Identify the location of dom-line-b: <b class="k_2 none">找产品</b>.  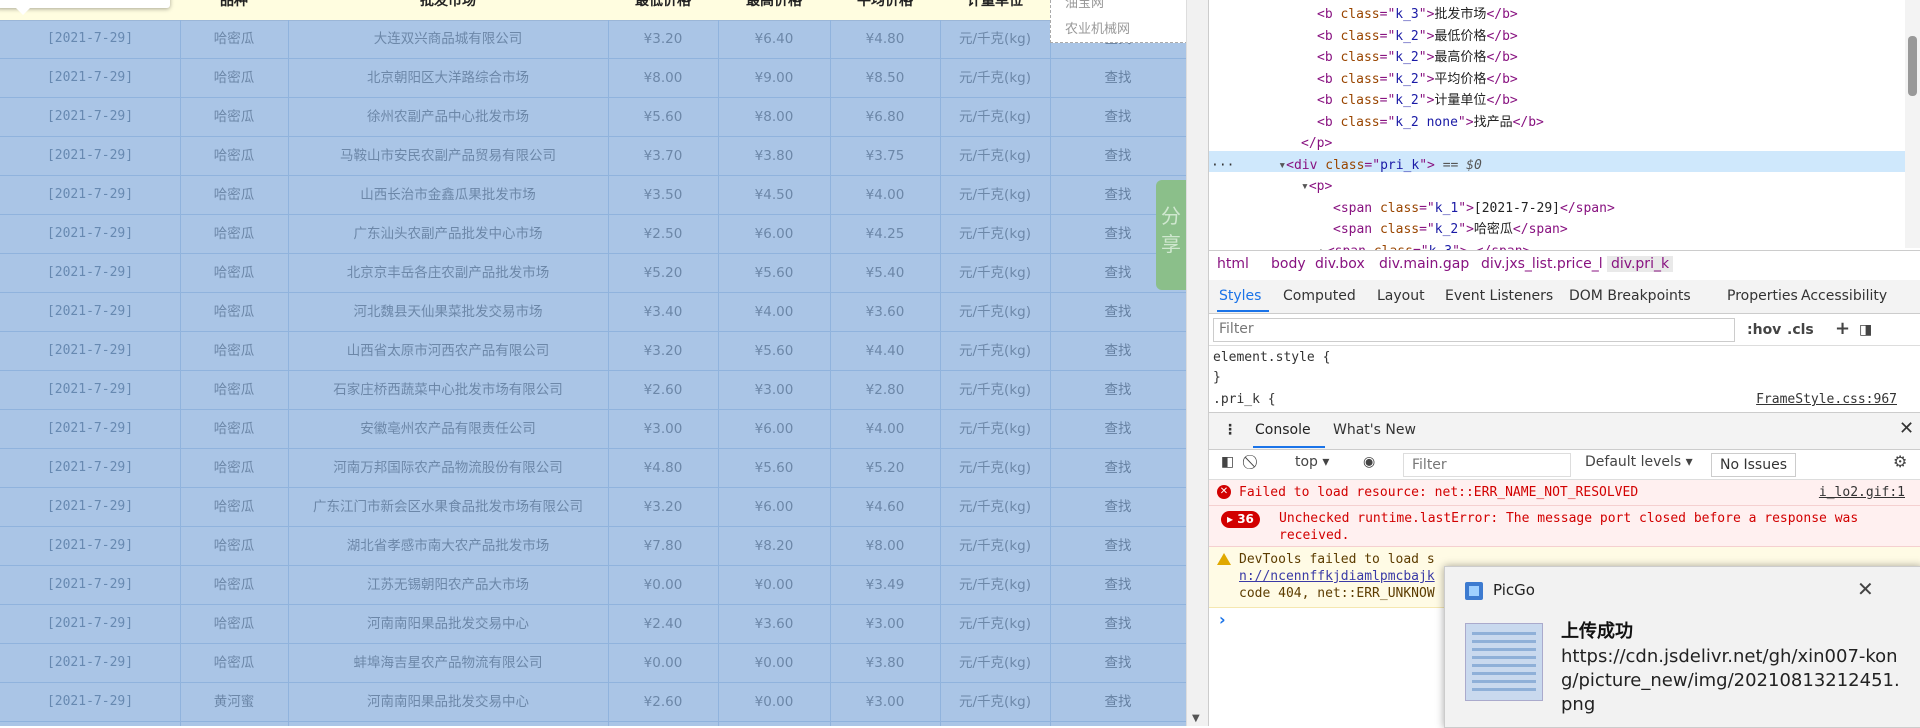
(1430, 122).